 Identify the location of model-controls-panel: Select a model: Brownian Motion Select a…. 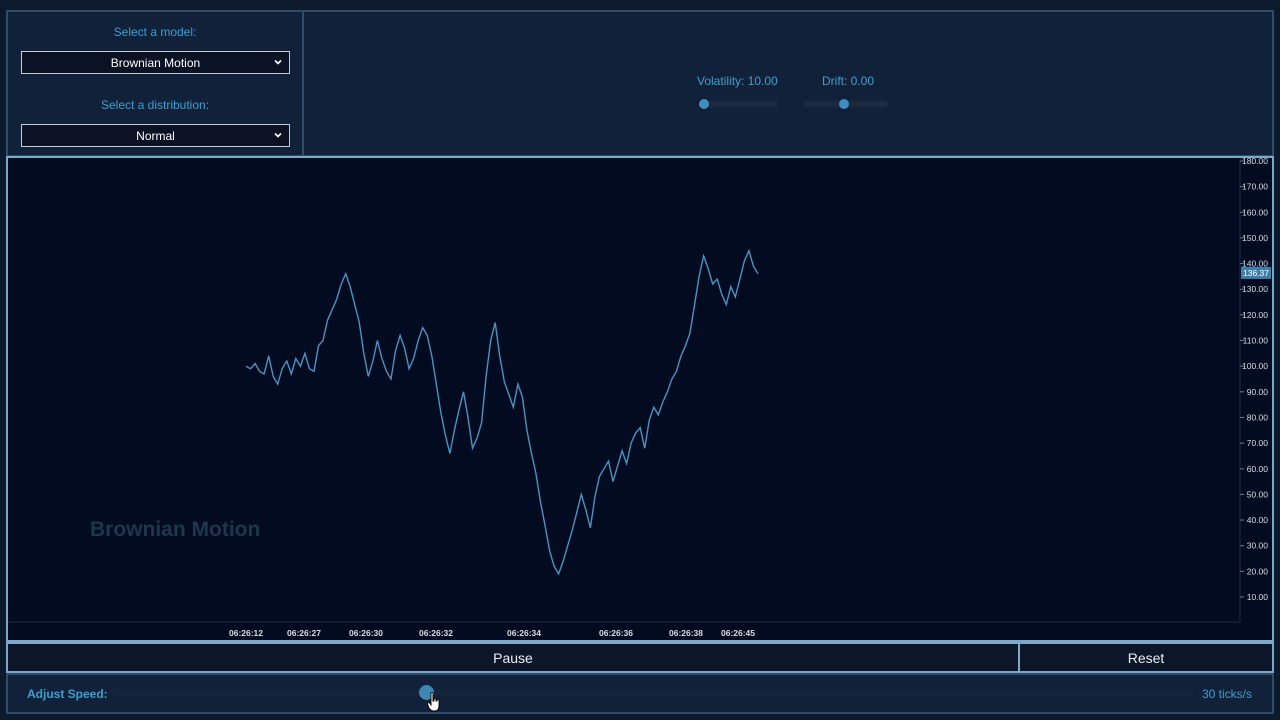
(155, 83).